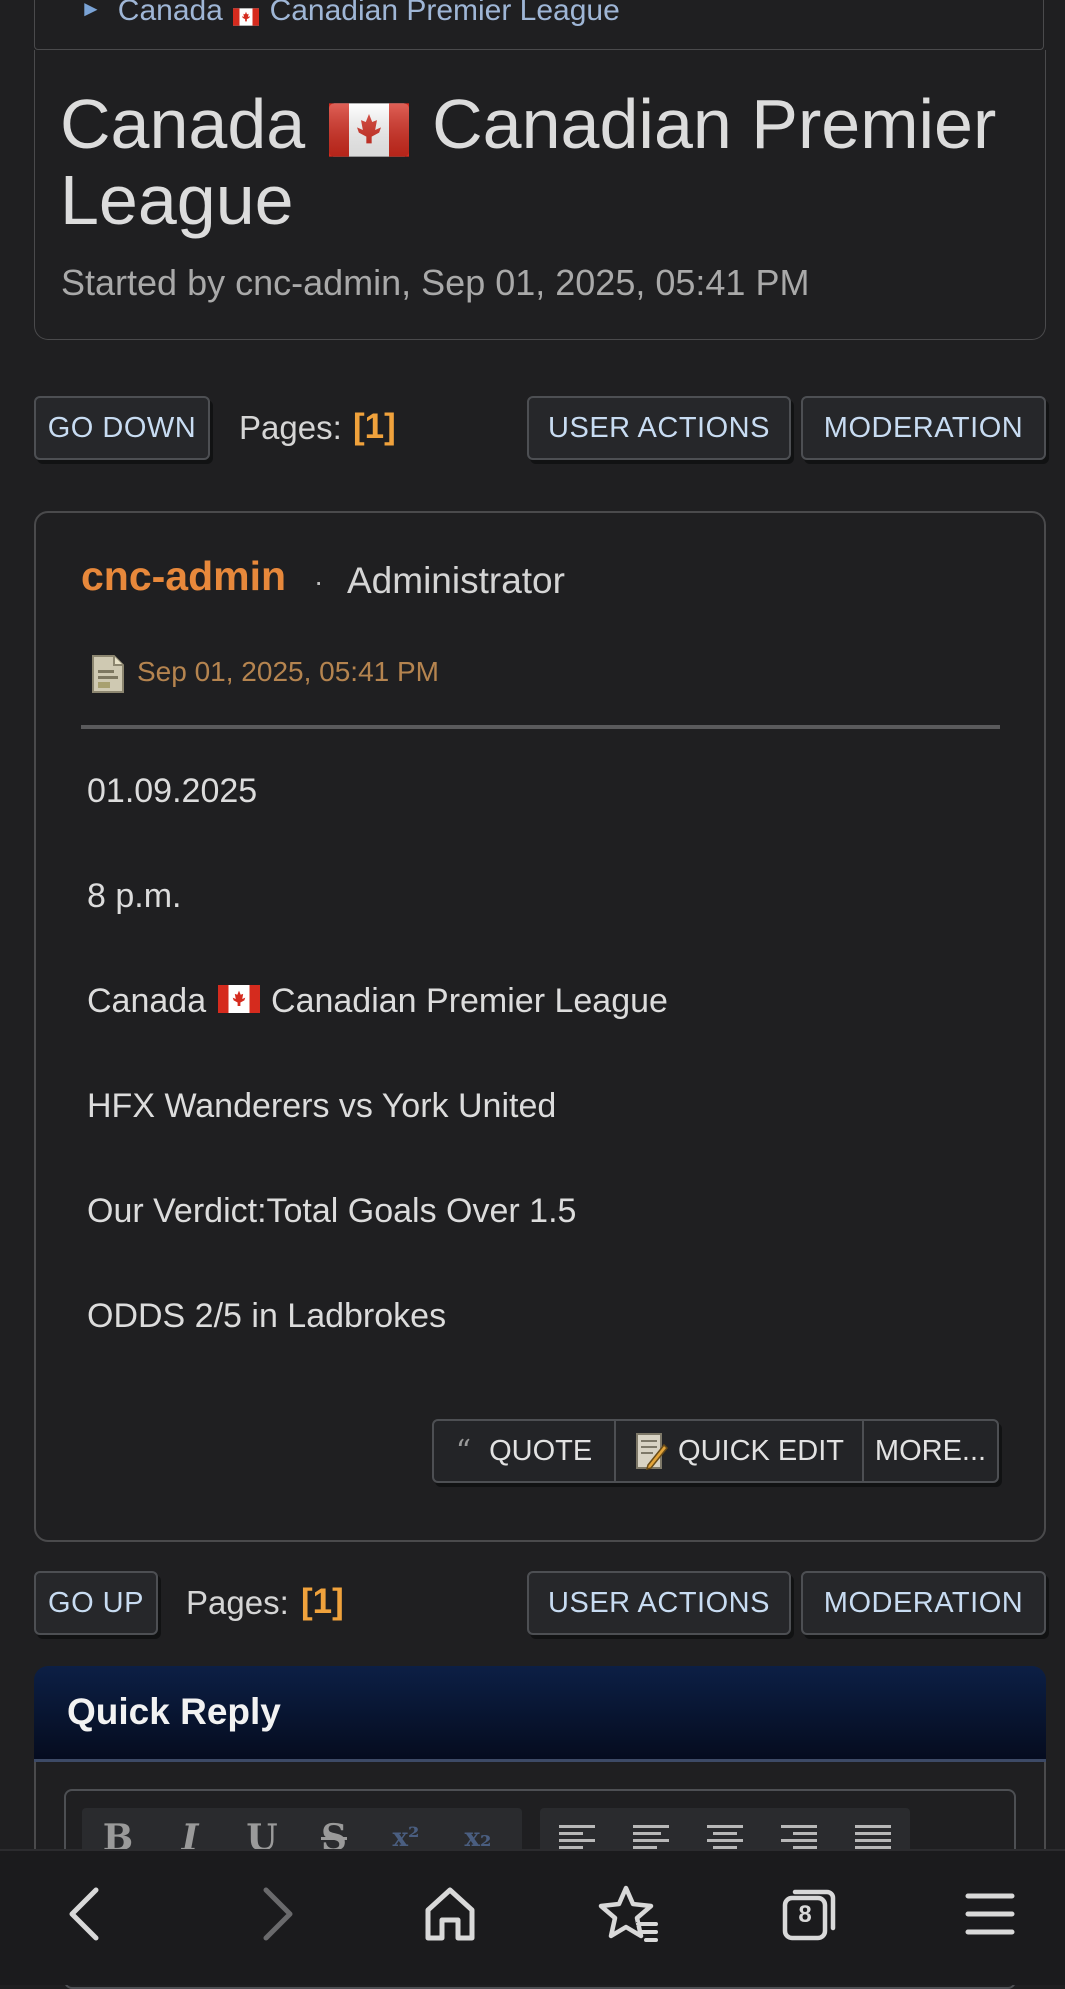  I want to click on breadcrumb-text-after: Canadian Premier League, so click(444, 13).